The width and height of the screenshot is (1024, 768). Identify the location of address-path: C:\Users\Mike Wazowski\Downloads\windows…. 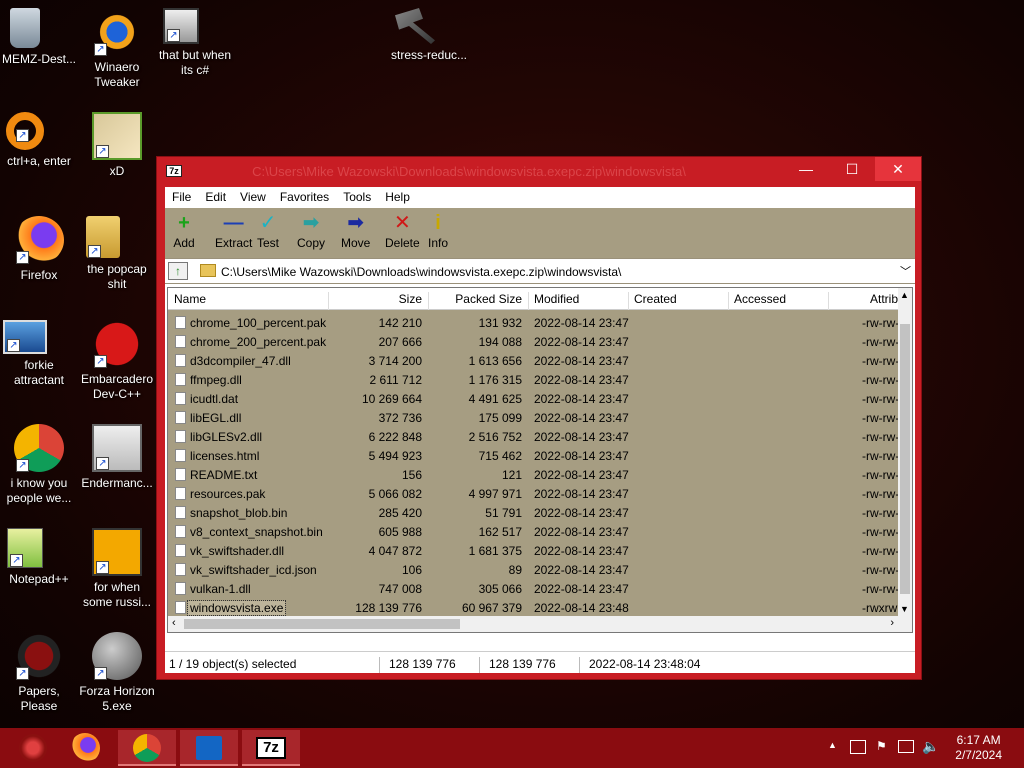
(421, 272).